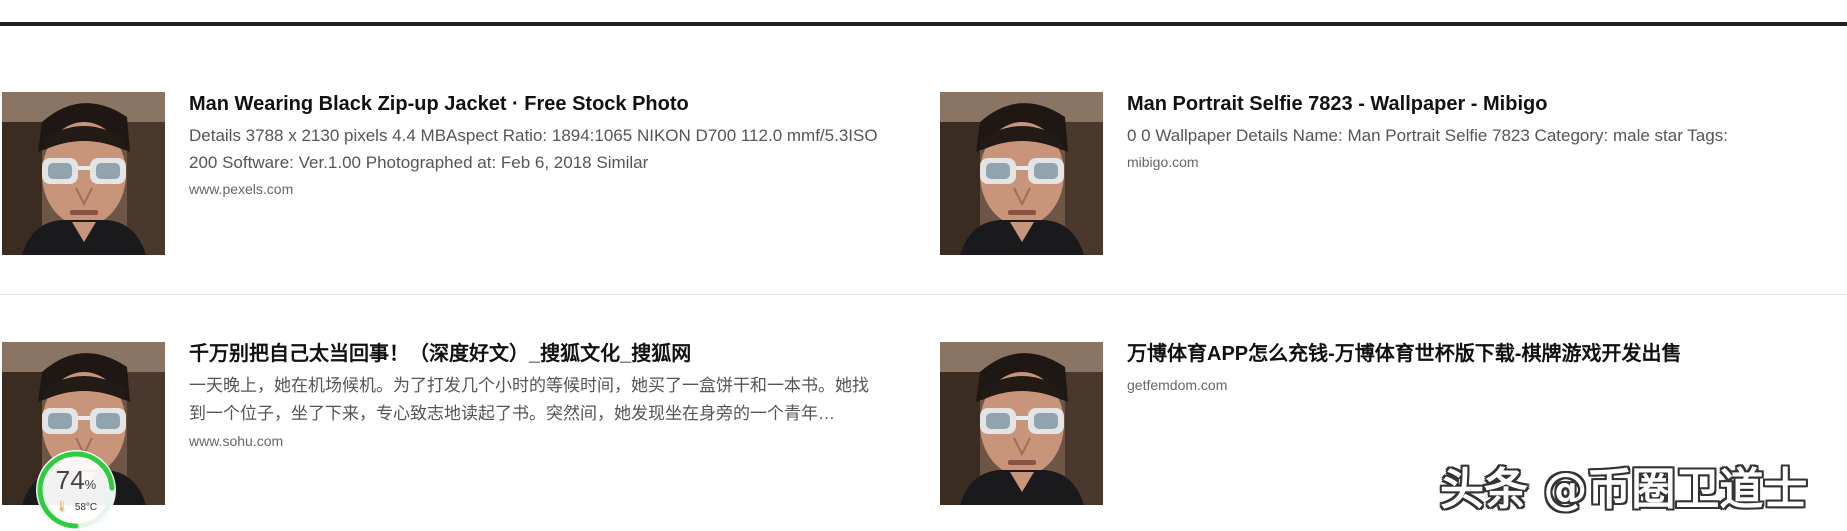 The width and height of the screenshot is (1847, 531). What do you see at coordinates (534, 189) in the screenshot?
I see `result-source-url: www.pexels.com` at bounding box center [534, 189].